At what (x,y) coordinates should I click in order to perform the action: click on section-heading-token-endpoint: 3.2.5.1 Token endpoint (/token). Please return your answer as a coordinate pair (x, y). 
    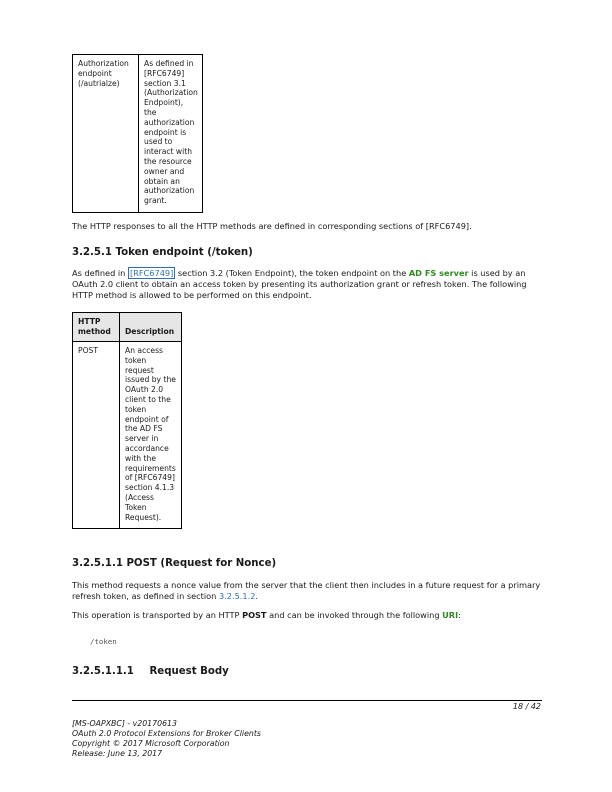
    Looking at the image, I should click on (162, 252).